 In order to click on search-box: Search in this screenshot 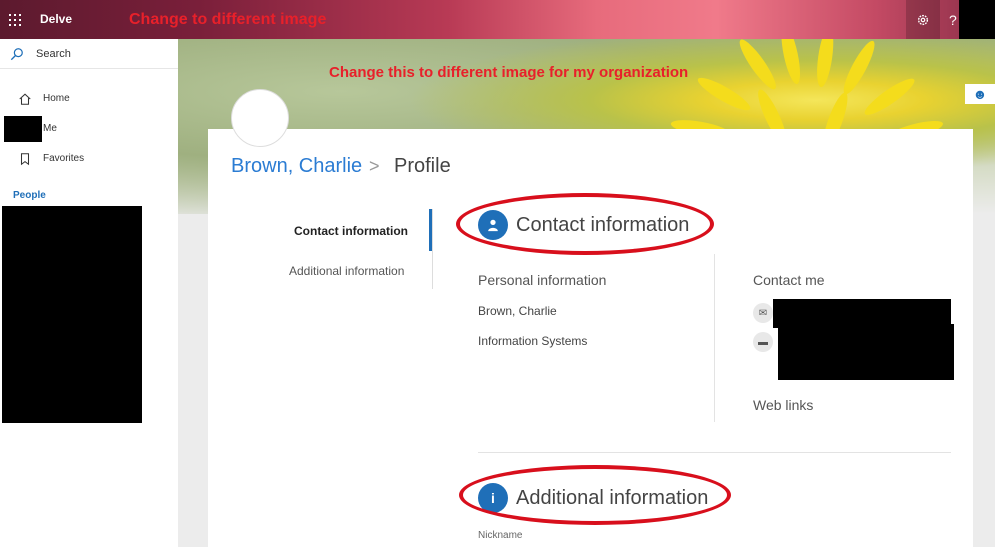, I will do `click(89, 54)`.